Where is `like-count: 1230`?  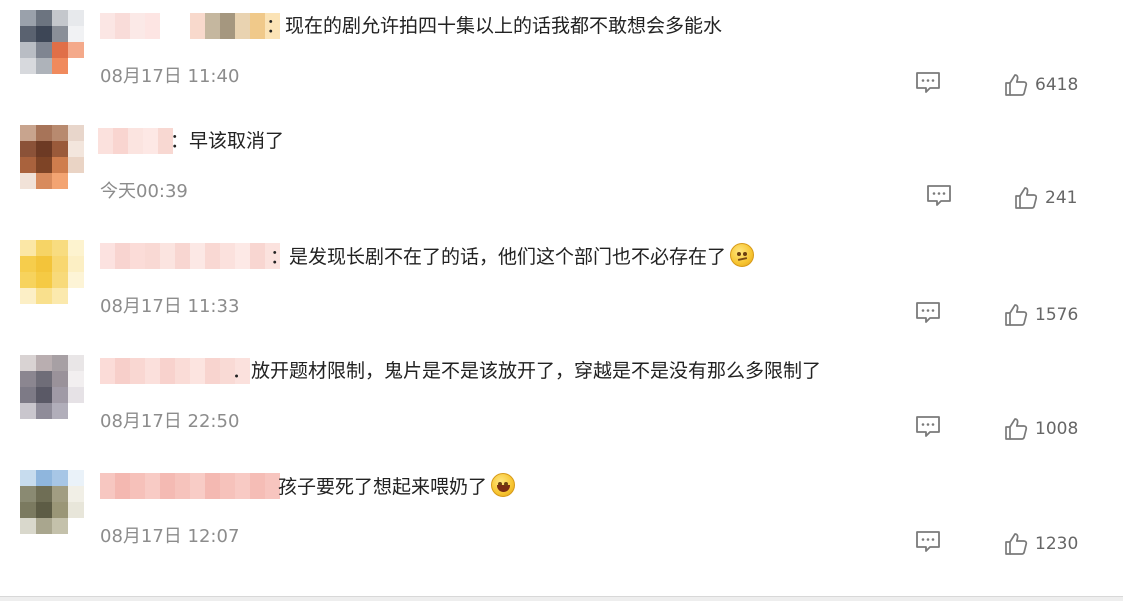
like-count: 1230 is located at coordinates (1057, 544).